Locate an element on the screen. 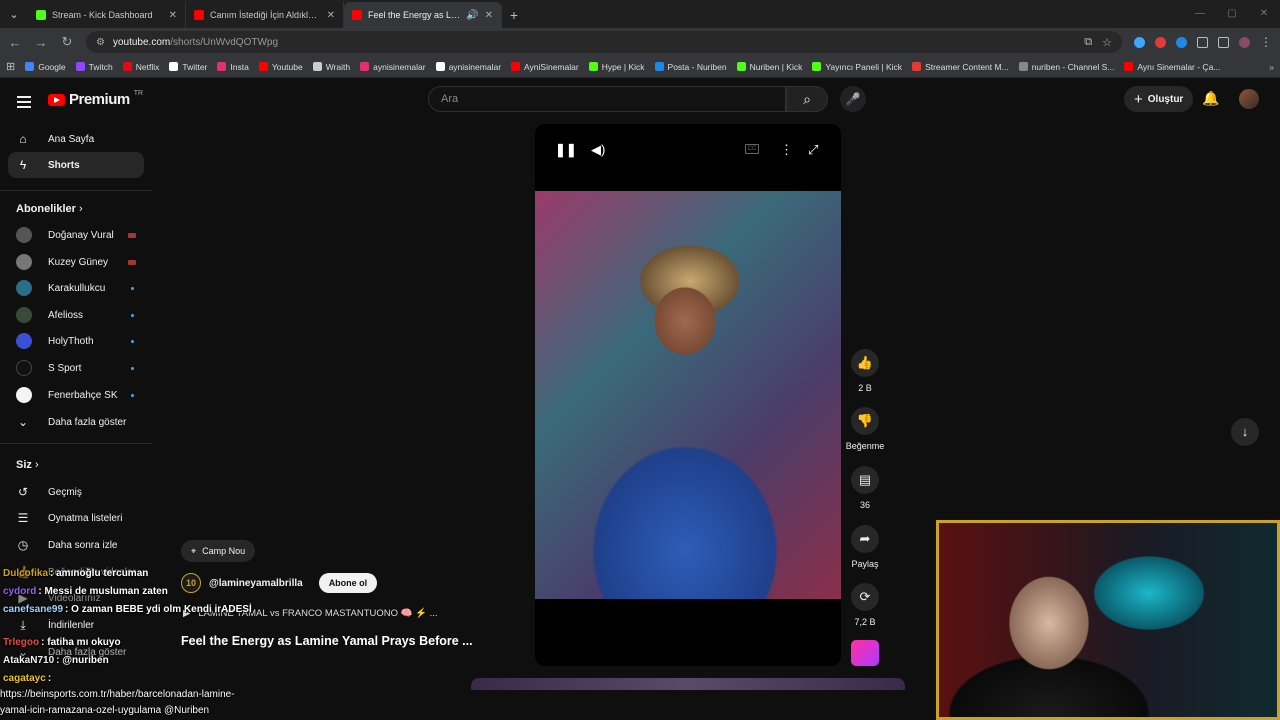  instagram-icon is located at coordinates (222, 66).